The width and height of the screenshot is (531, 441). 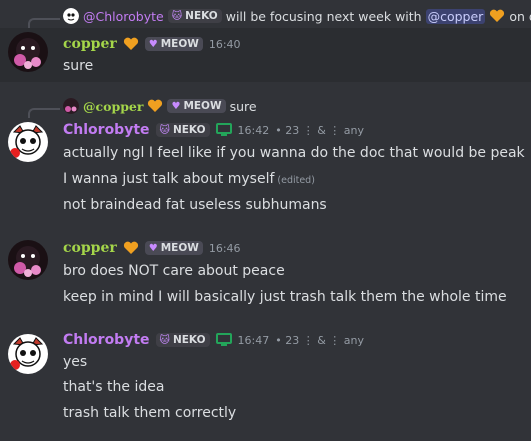 I want to click on message-header: Chlorobyte 🐱 NEKO 16:47 • 23 ⋮ & ⋮ any, so click(x=213, y=340).